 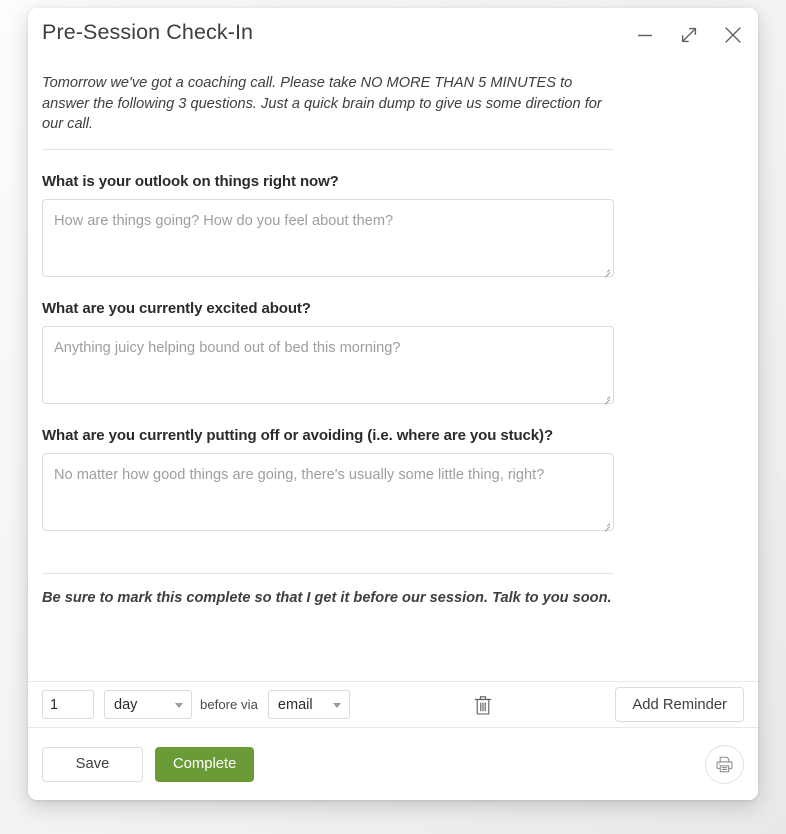 I want to click on print-button, so click(x=724, y=764).